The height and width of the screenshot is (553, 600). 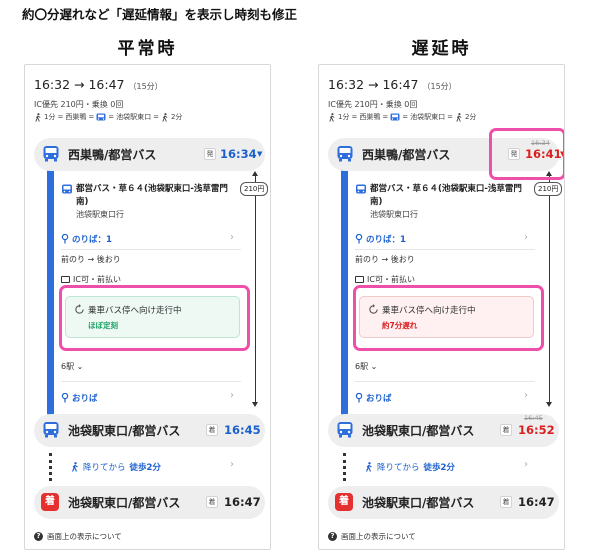 What do you see at coordinates (147, 49) in the screenshot?
I see `column-title-normal: 平常時` at bounding box center [147, 49].